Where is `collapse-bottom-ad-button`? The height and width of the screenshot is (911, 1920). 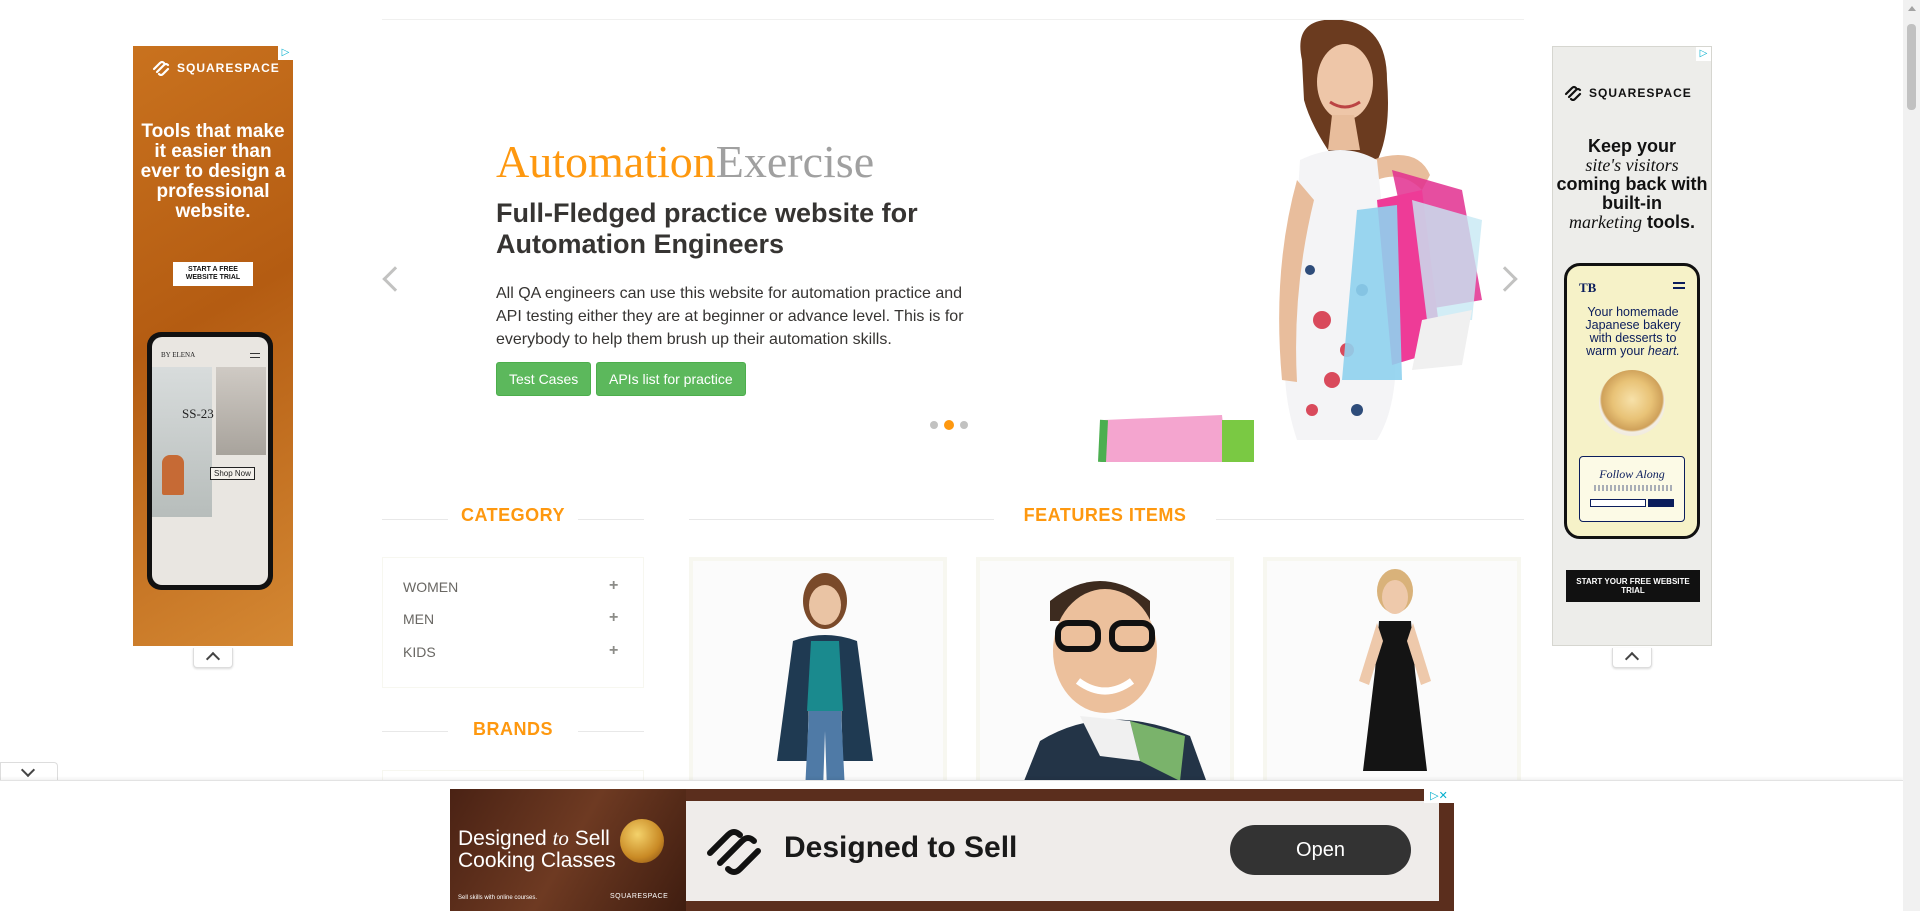 collapse-bottom-ad-button is located at coordinates (29, 771).